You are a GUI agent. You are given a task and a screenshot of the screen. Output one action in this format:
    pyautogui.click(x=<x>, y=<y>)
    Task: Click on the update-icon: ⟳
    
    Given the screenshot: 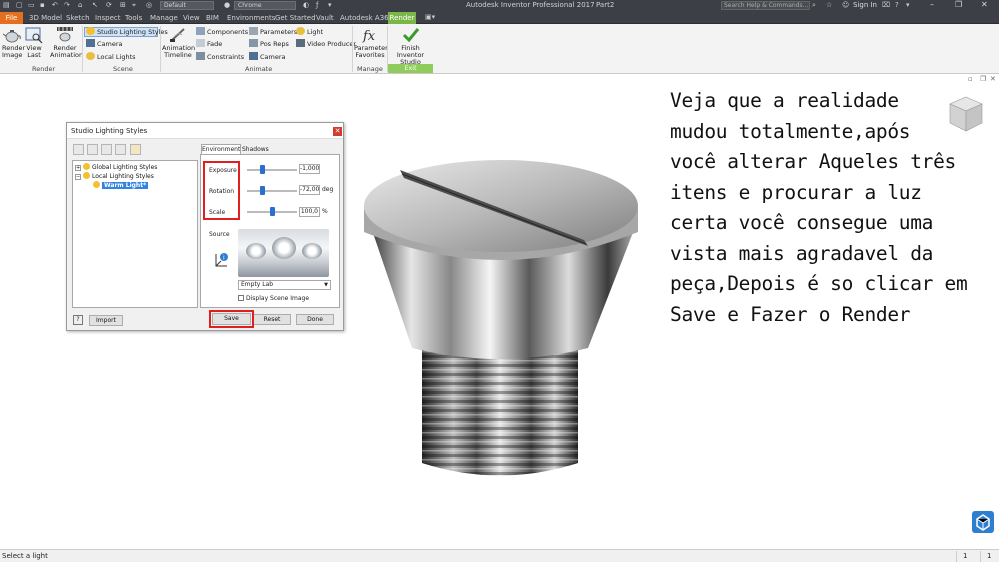 What is the action you would take?
    pyautogui.click(x=109, y=5)
    